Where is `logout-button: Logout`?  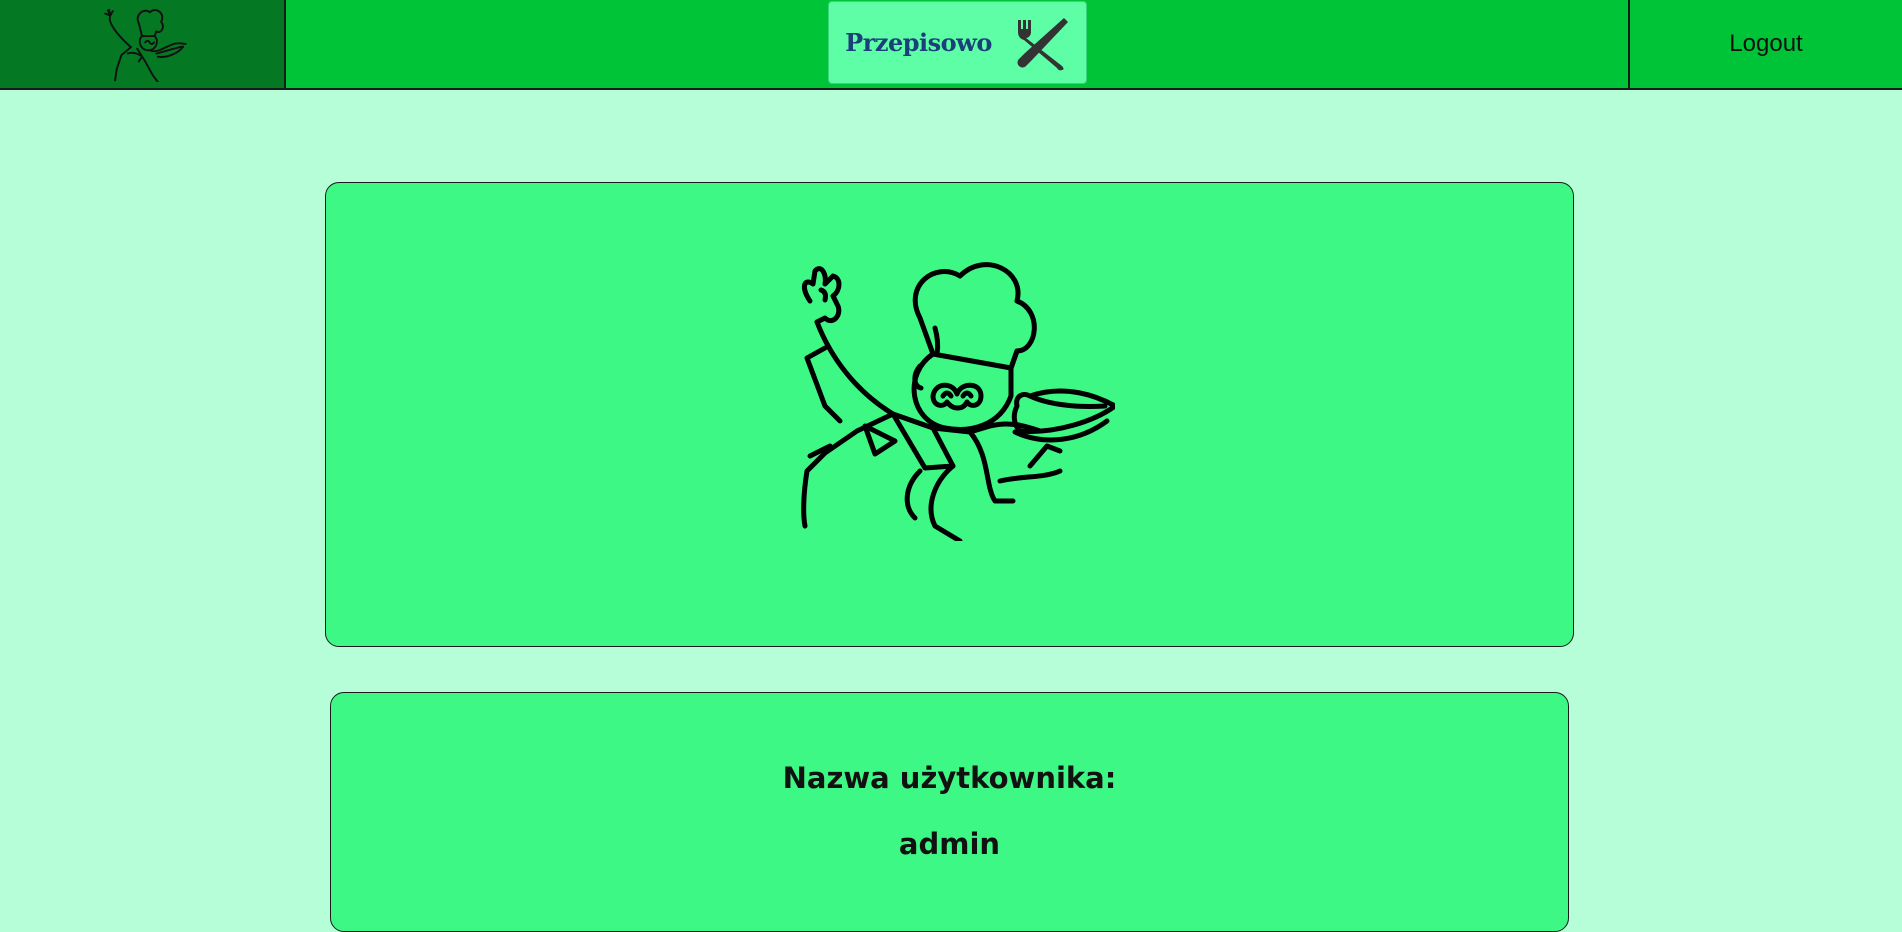 logout-button: Logout is located at coordinates (1765, 44).